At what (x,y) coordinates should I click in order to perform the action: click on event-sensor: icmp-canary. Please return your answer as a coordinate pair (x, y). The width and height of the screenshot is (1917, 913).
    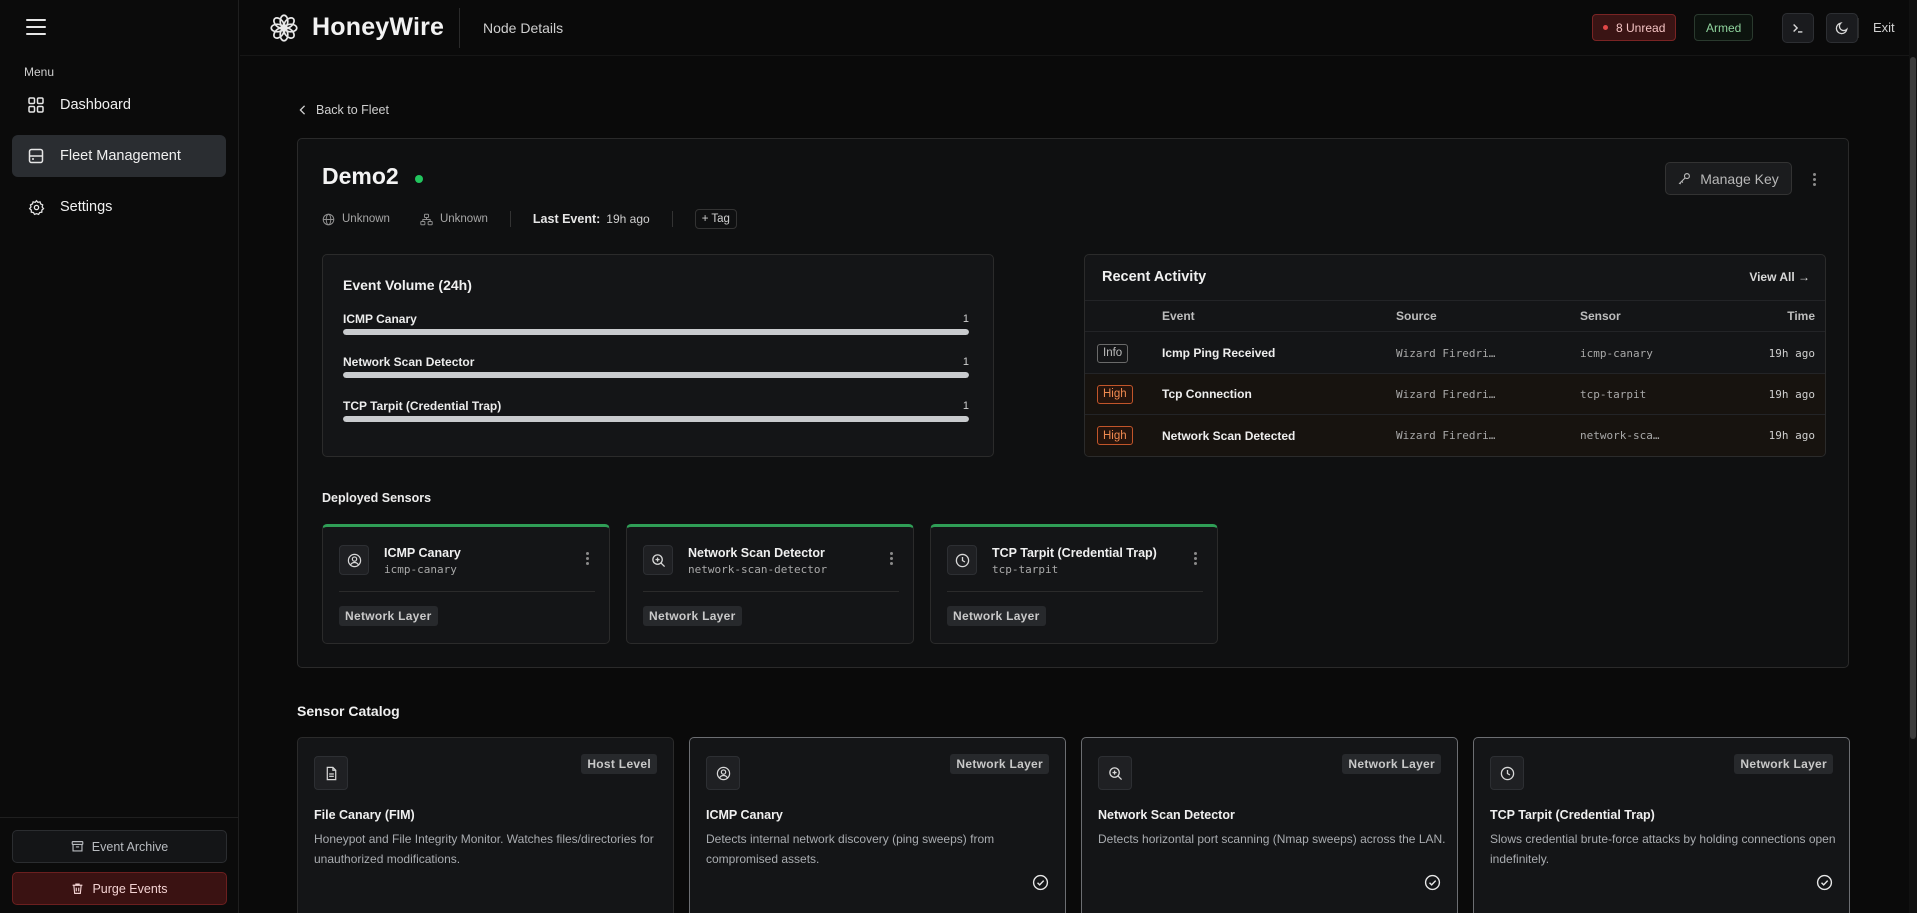
    Looking at the image, I should click on (1616, 353).